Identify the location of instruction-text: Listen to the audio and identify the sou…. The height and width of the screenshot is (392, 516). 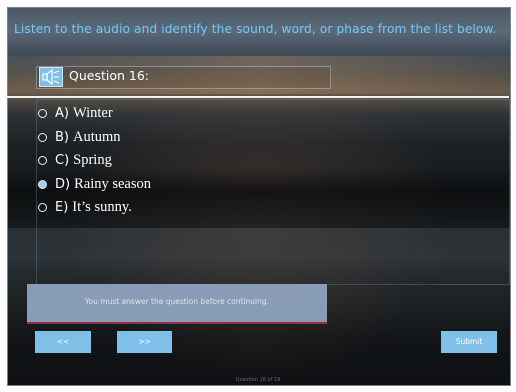
(255, 29).